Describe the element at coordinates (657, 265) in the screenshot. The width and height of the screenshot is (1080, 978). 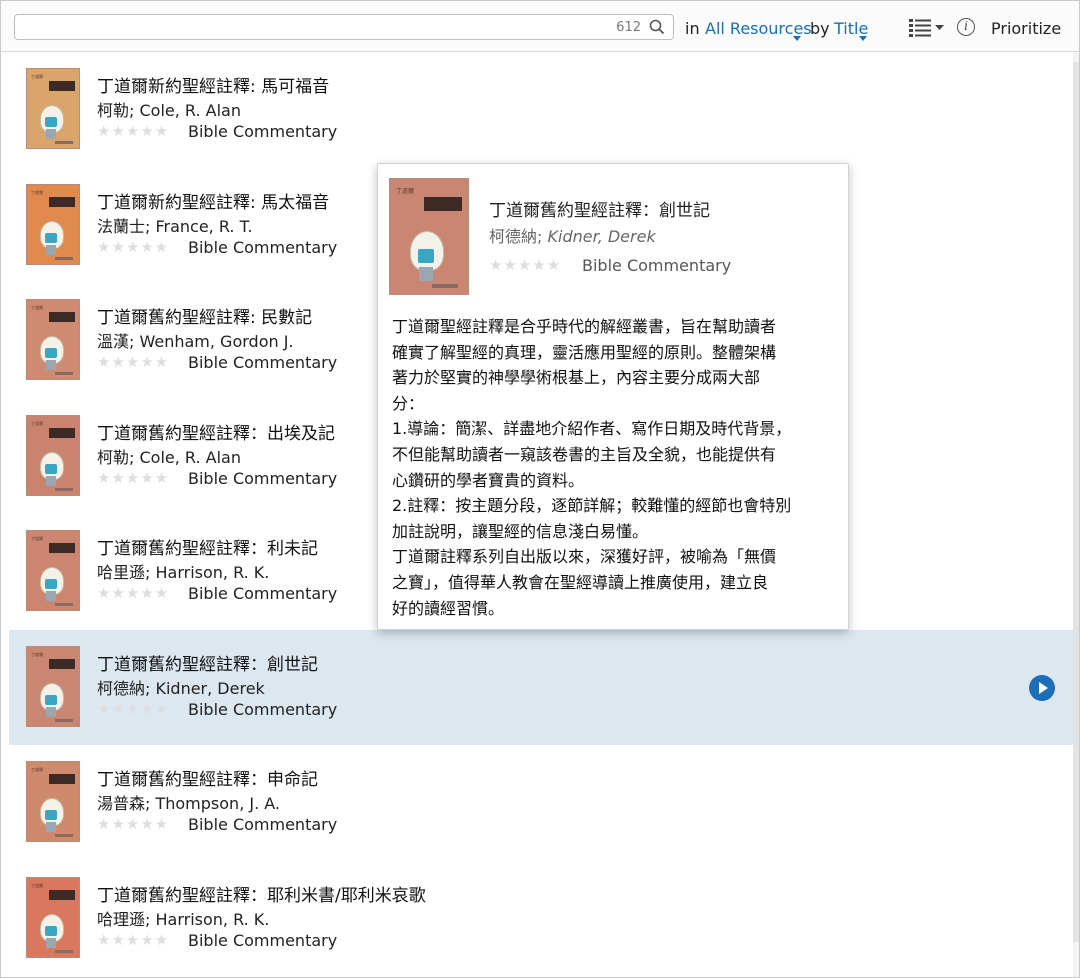
I see `popup-resource-type: Bible Commentary` at that location.